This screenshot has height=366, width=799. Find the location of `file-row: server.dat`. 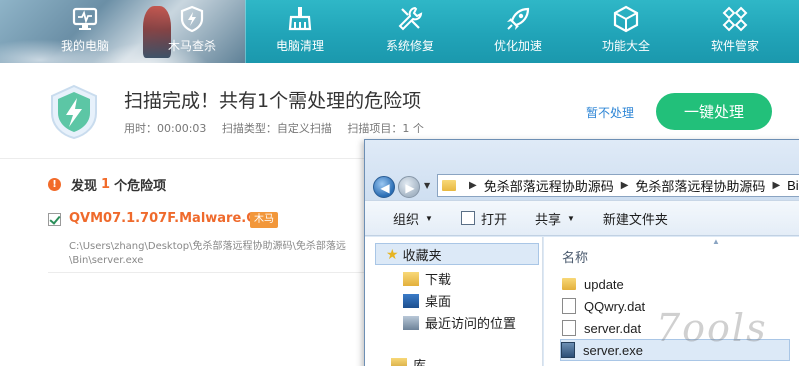

file-row: server.dat is located at coordinates (601, 328).